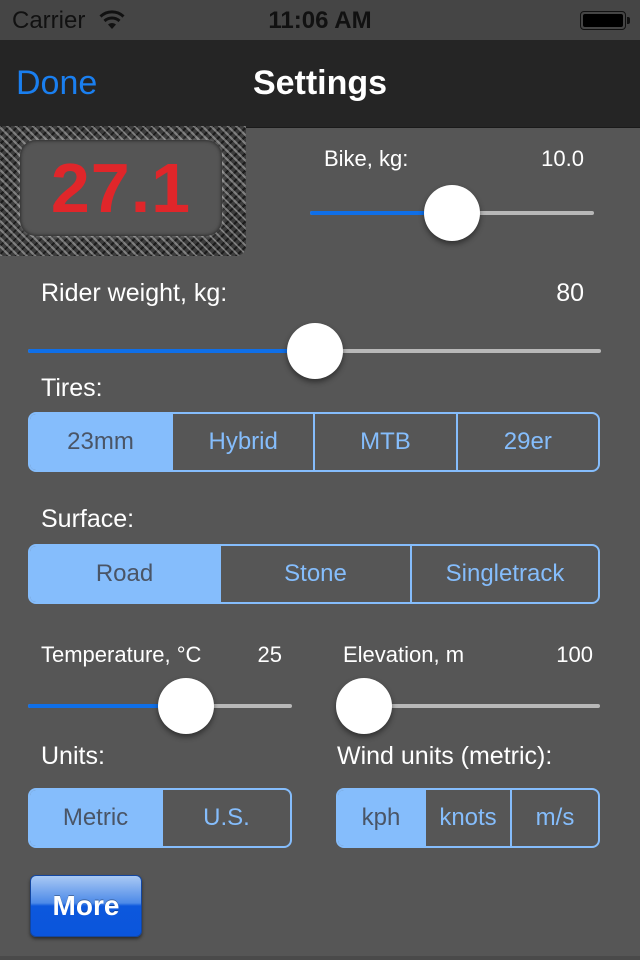 Image resolution: width=640 pixels, height=960 pixels. I want to click on tires-label: Tires:, so click(72, 388).